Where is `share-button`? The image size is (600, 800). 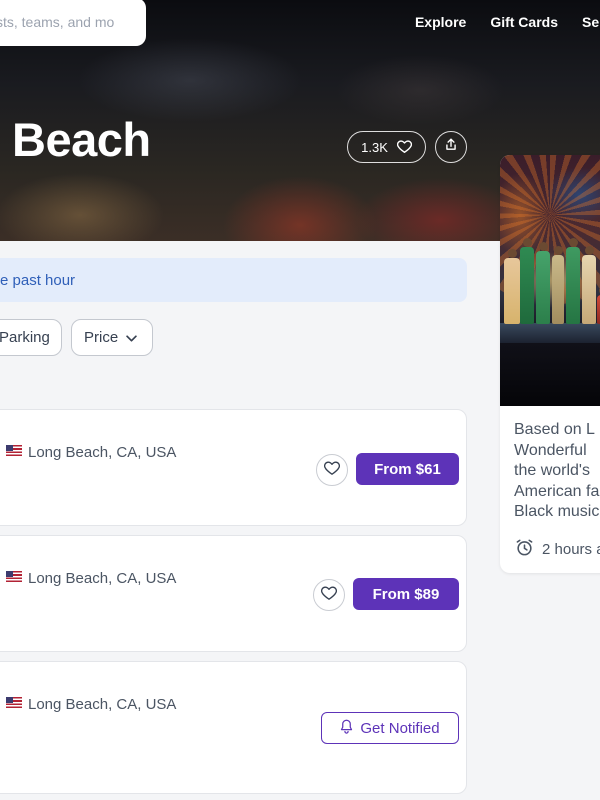
share-button is located at coordinates (451, 147).